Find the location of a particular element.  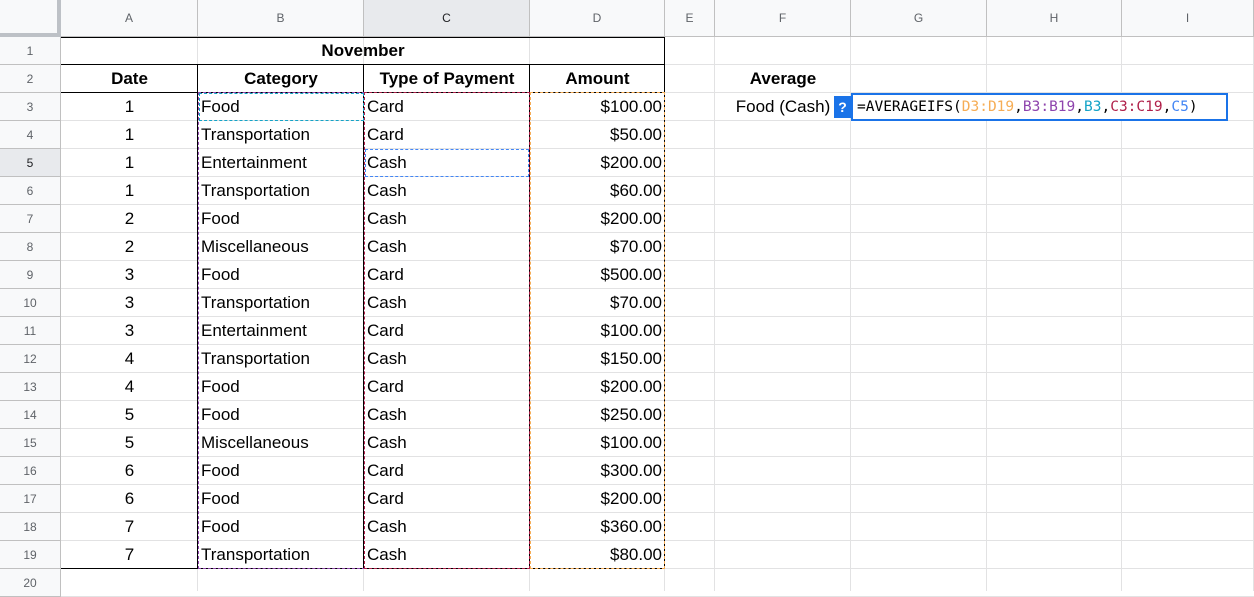

row-header-7: 7 is located at coordinates (30, 219).